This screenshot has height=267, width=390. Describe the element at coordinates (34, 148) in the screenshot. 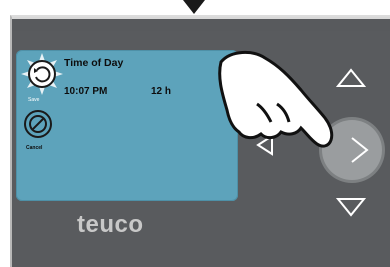

I see `cancel-label: Cancel` at that location.